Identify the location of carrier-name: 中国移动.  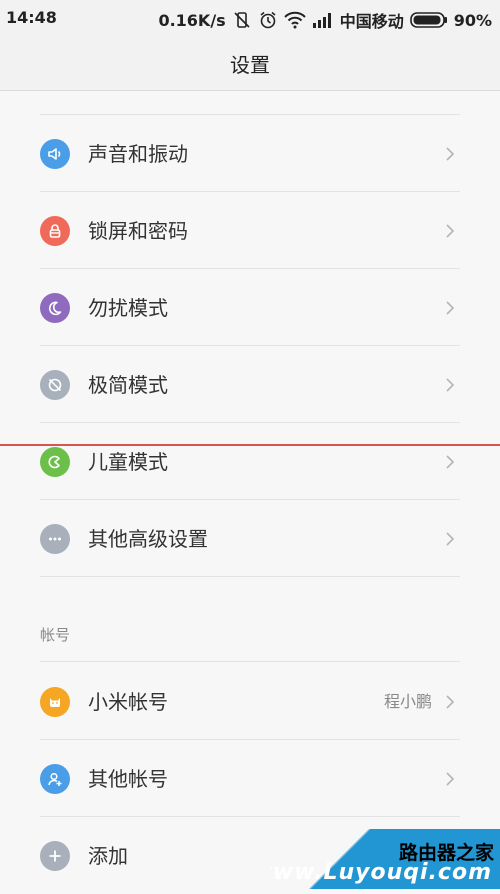
(371, 21).